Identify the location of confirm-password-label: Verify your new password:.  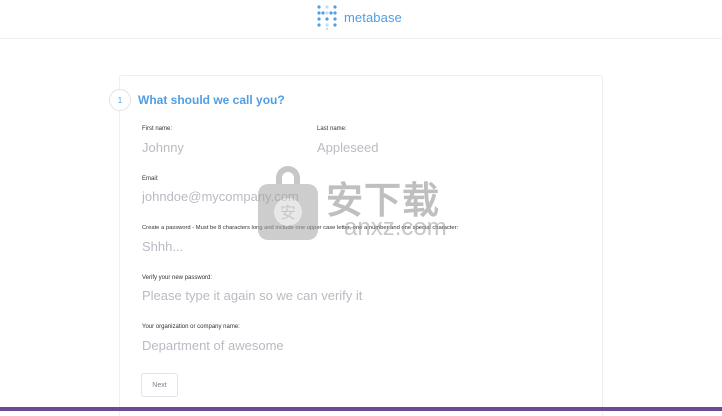
(177, 278).